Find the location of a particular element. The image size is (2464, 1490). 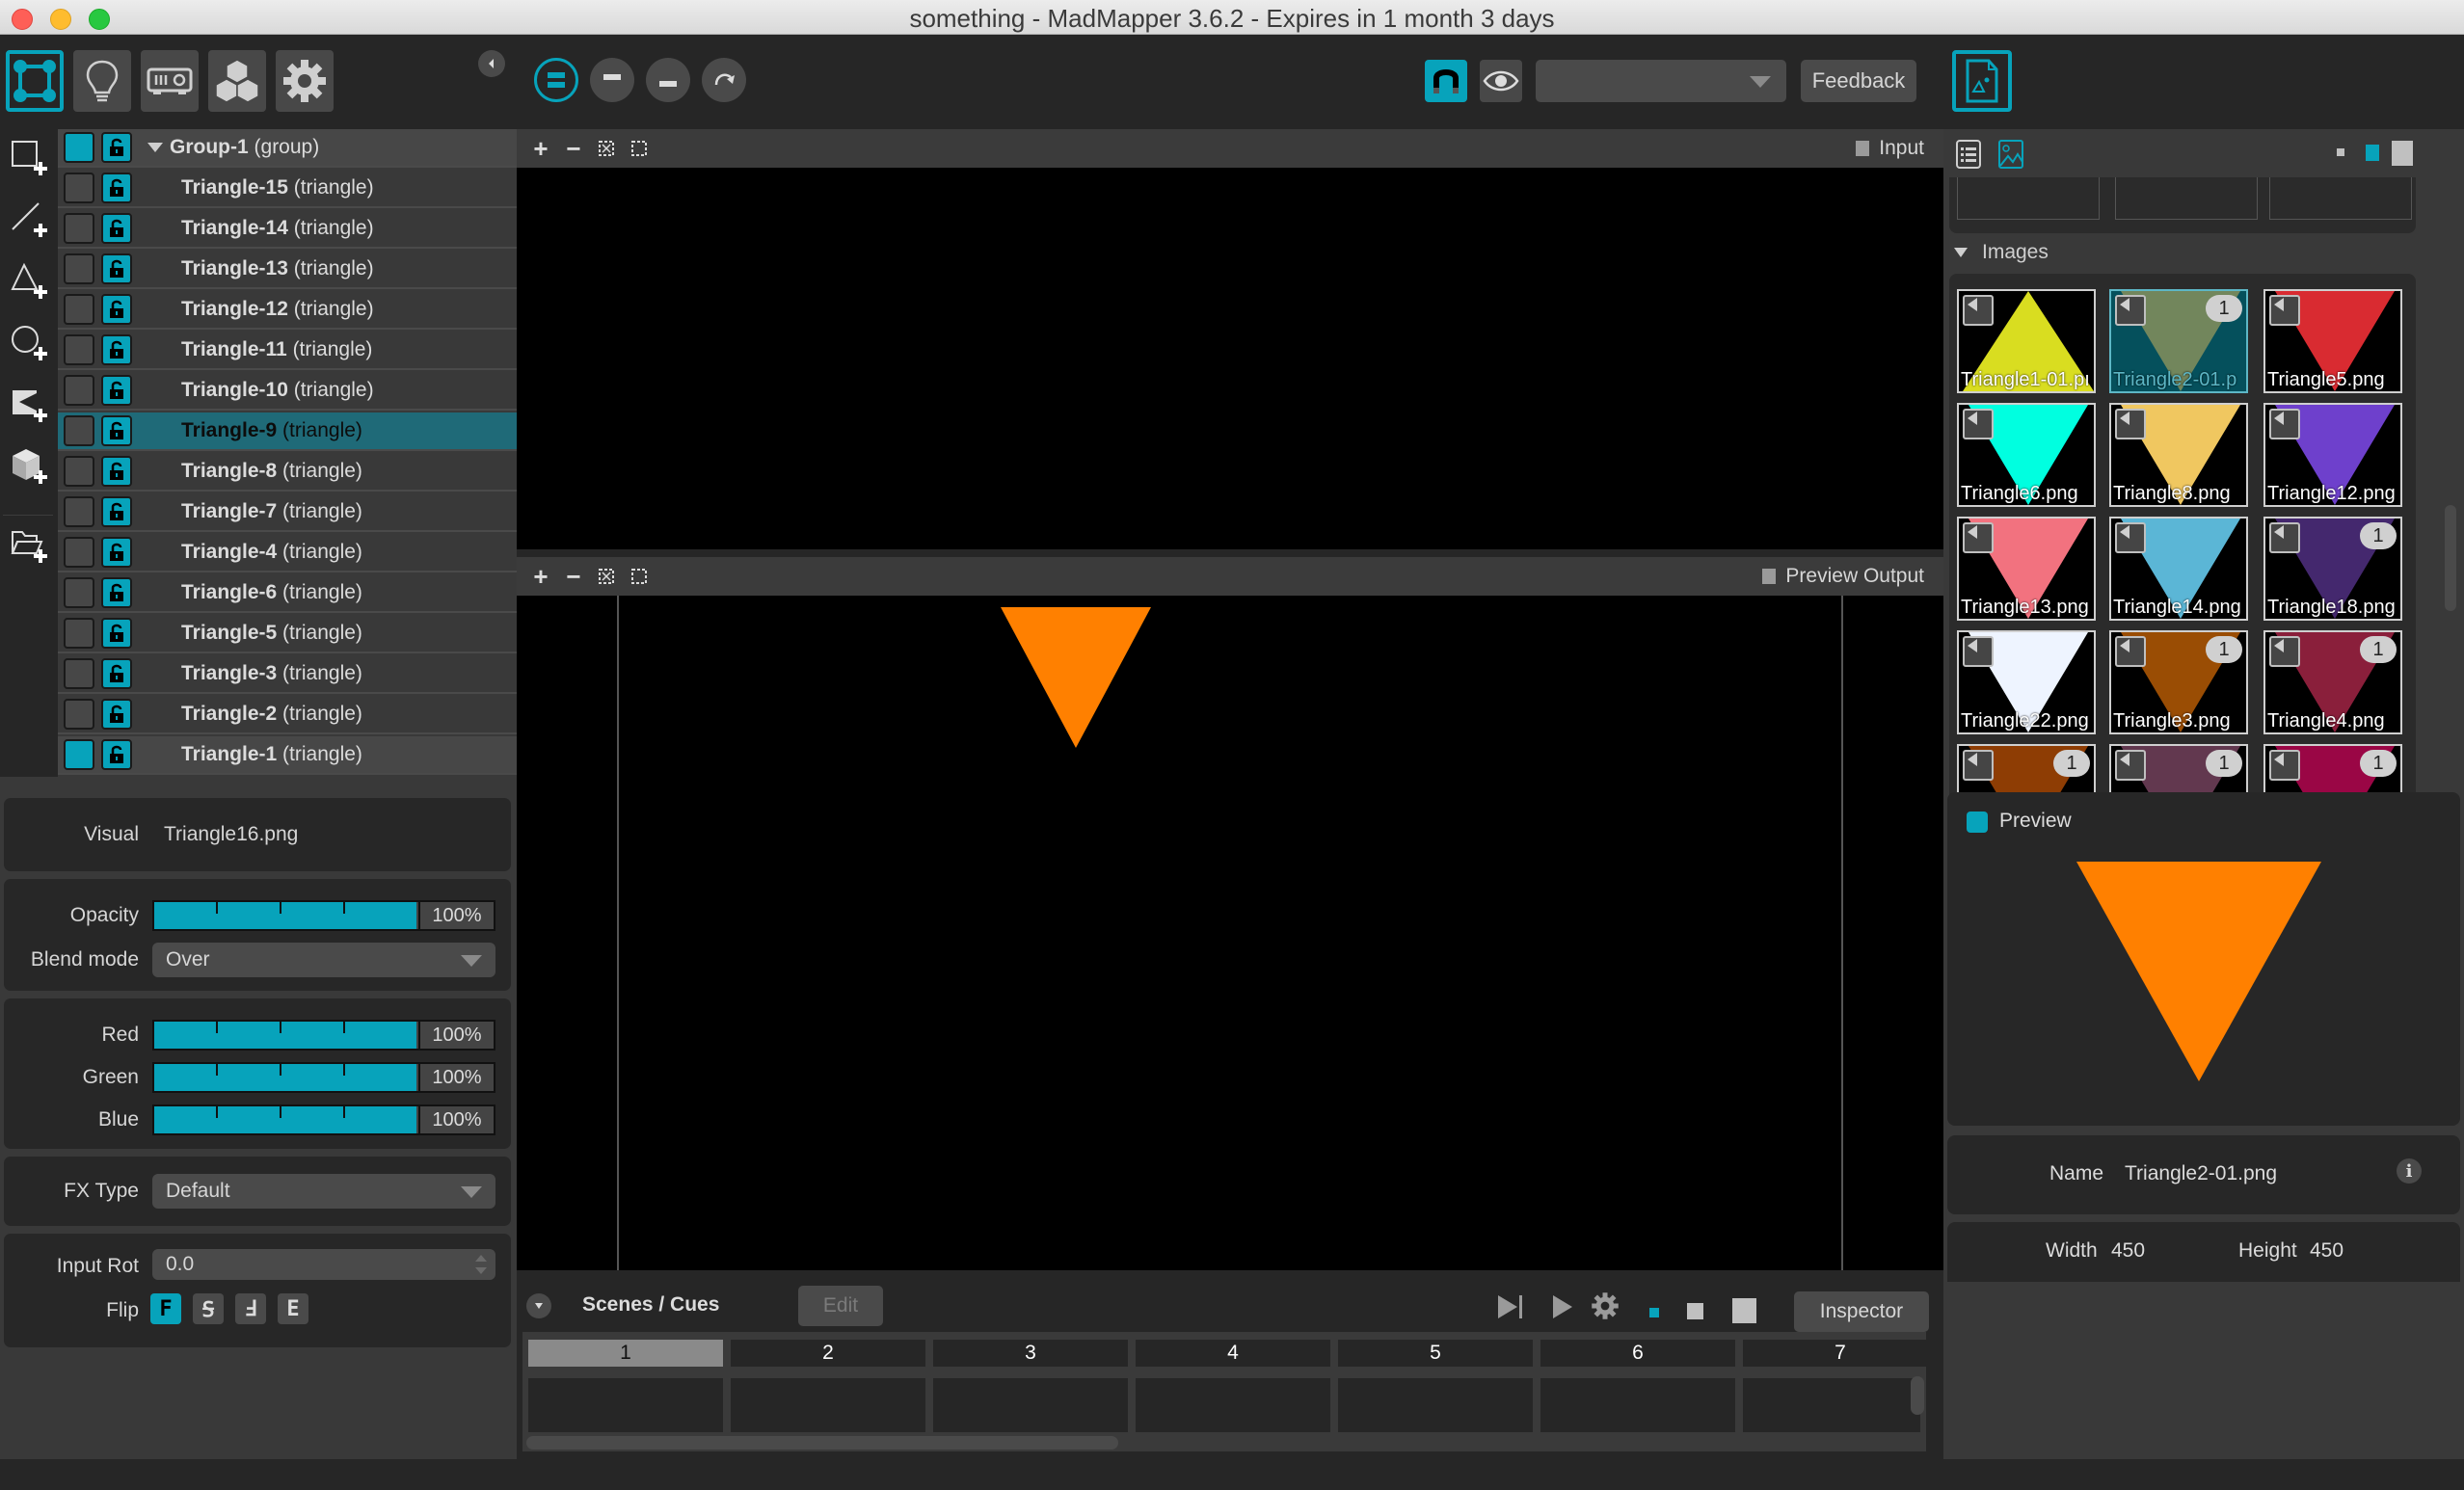

flip-vertical-button: Ⅎ is located at coordinates (250, 1308).